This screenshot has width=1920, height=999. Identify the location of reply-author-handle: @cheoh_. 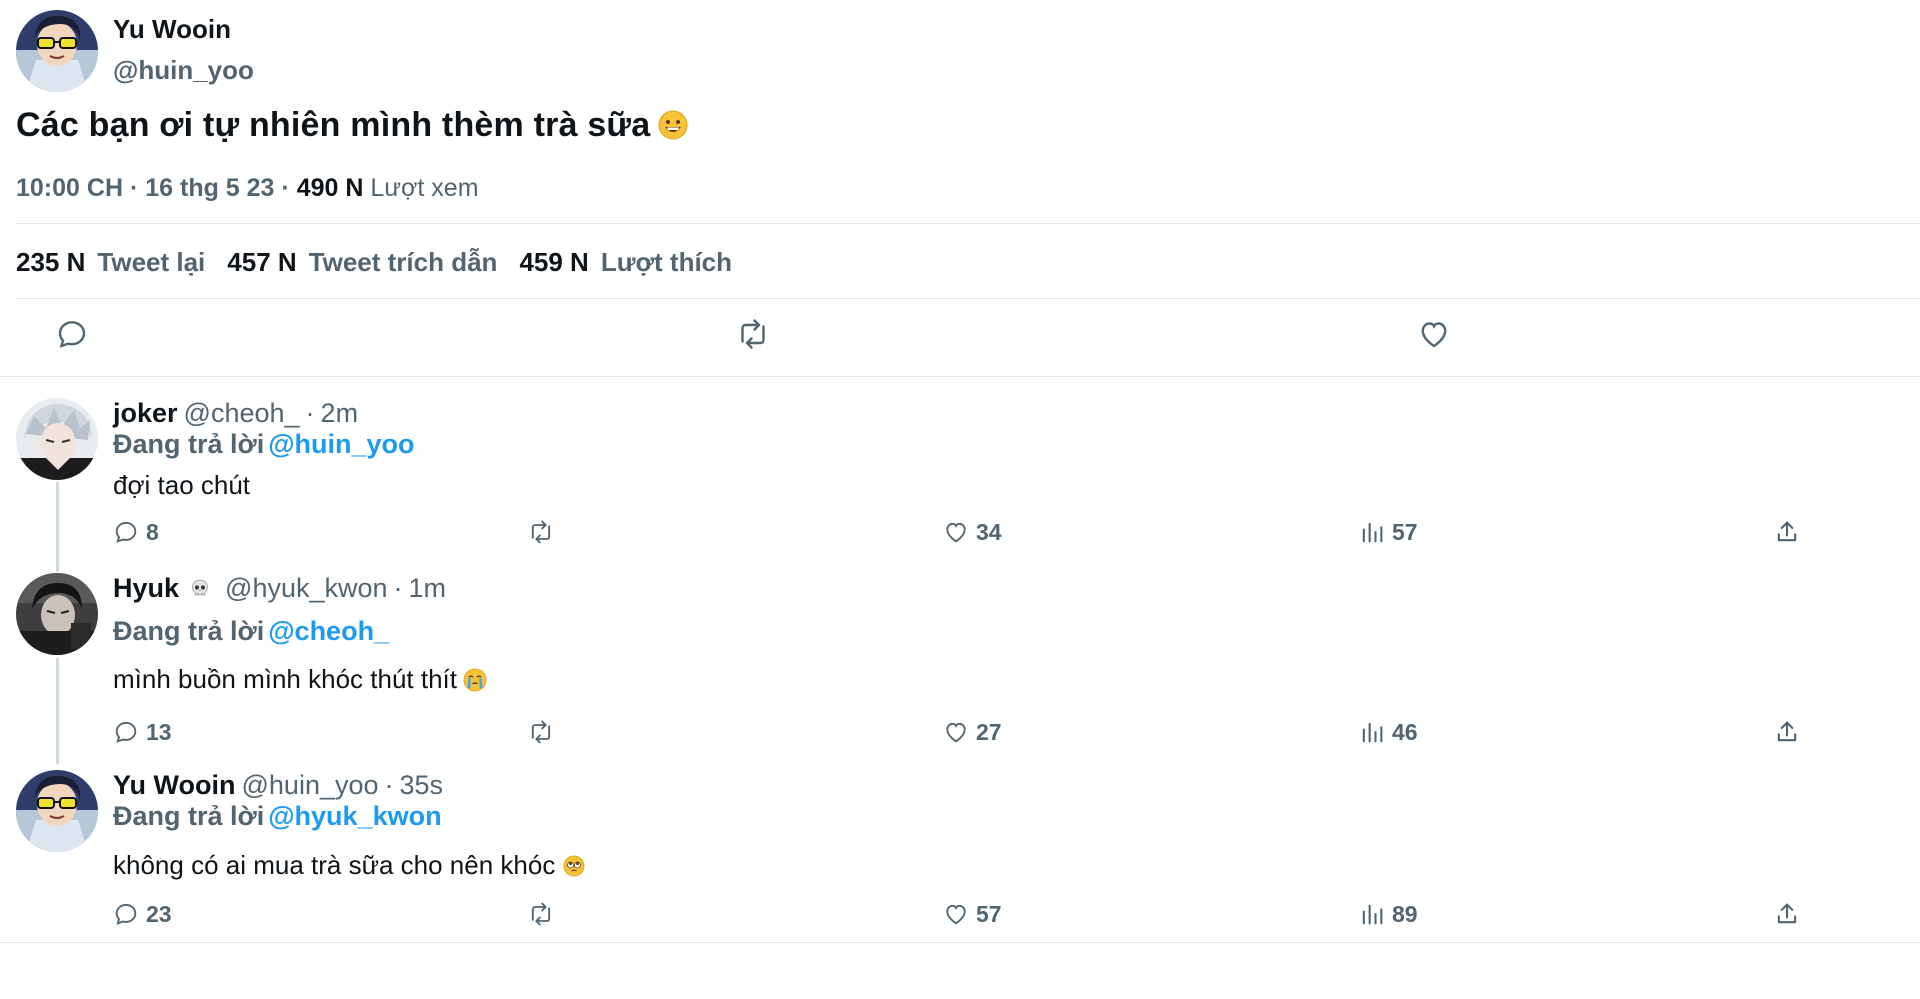
(242, 413).